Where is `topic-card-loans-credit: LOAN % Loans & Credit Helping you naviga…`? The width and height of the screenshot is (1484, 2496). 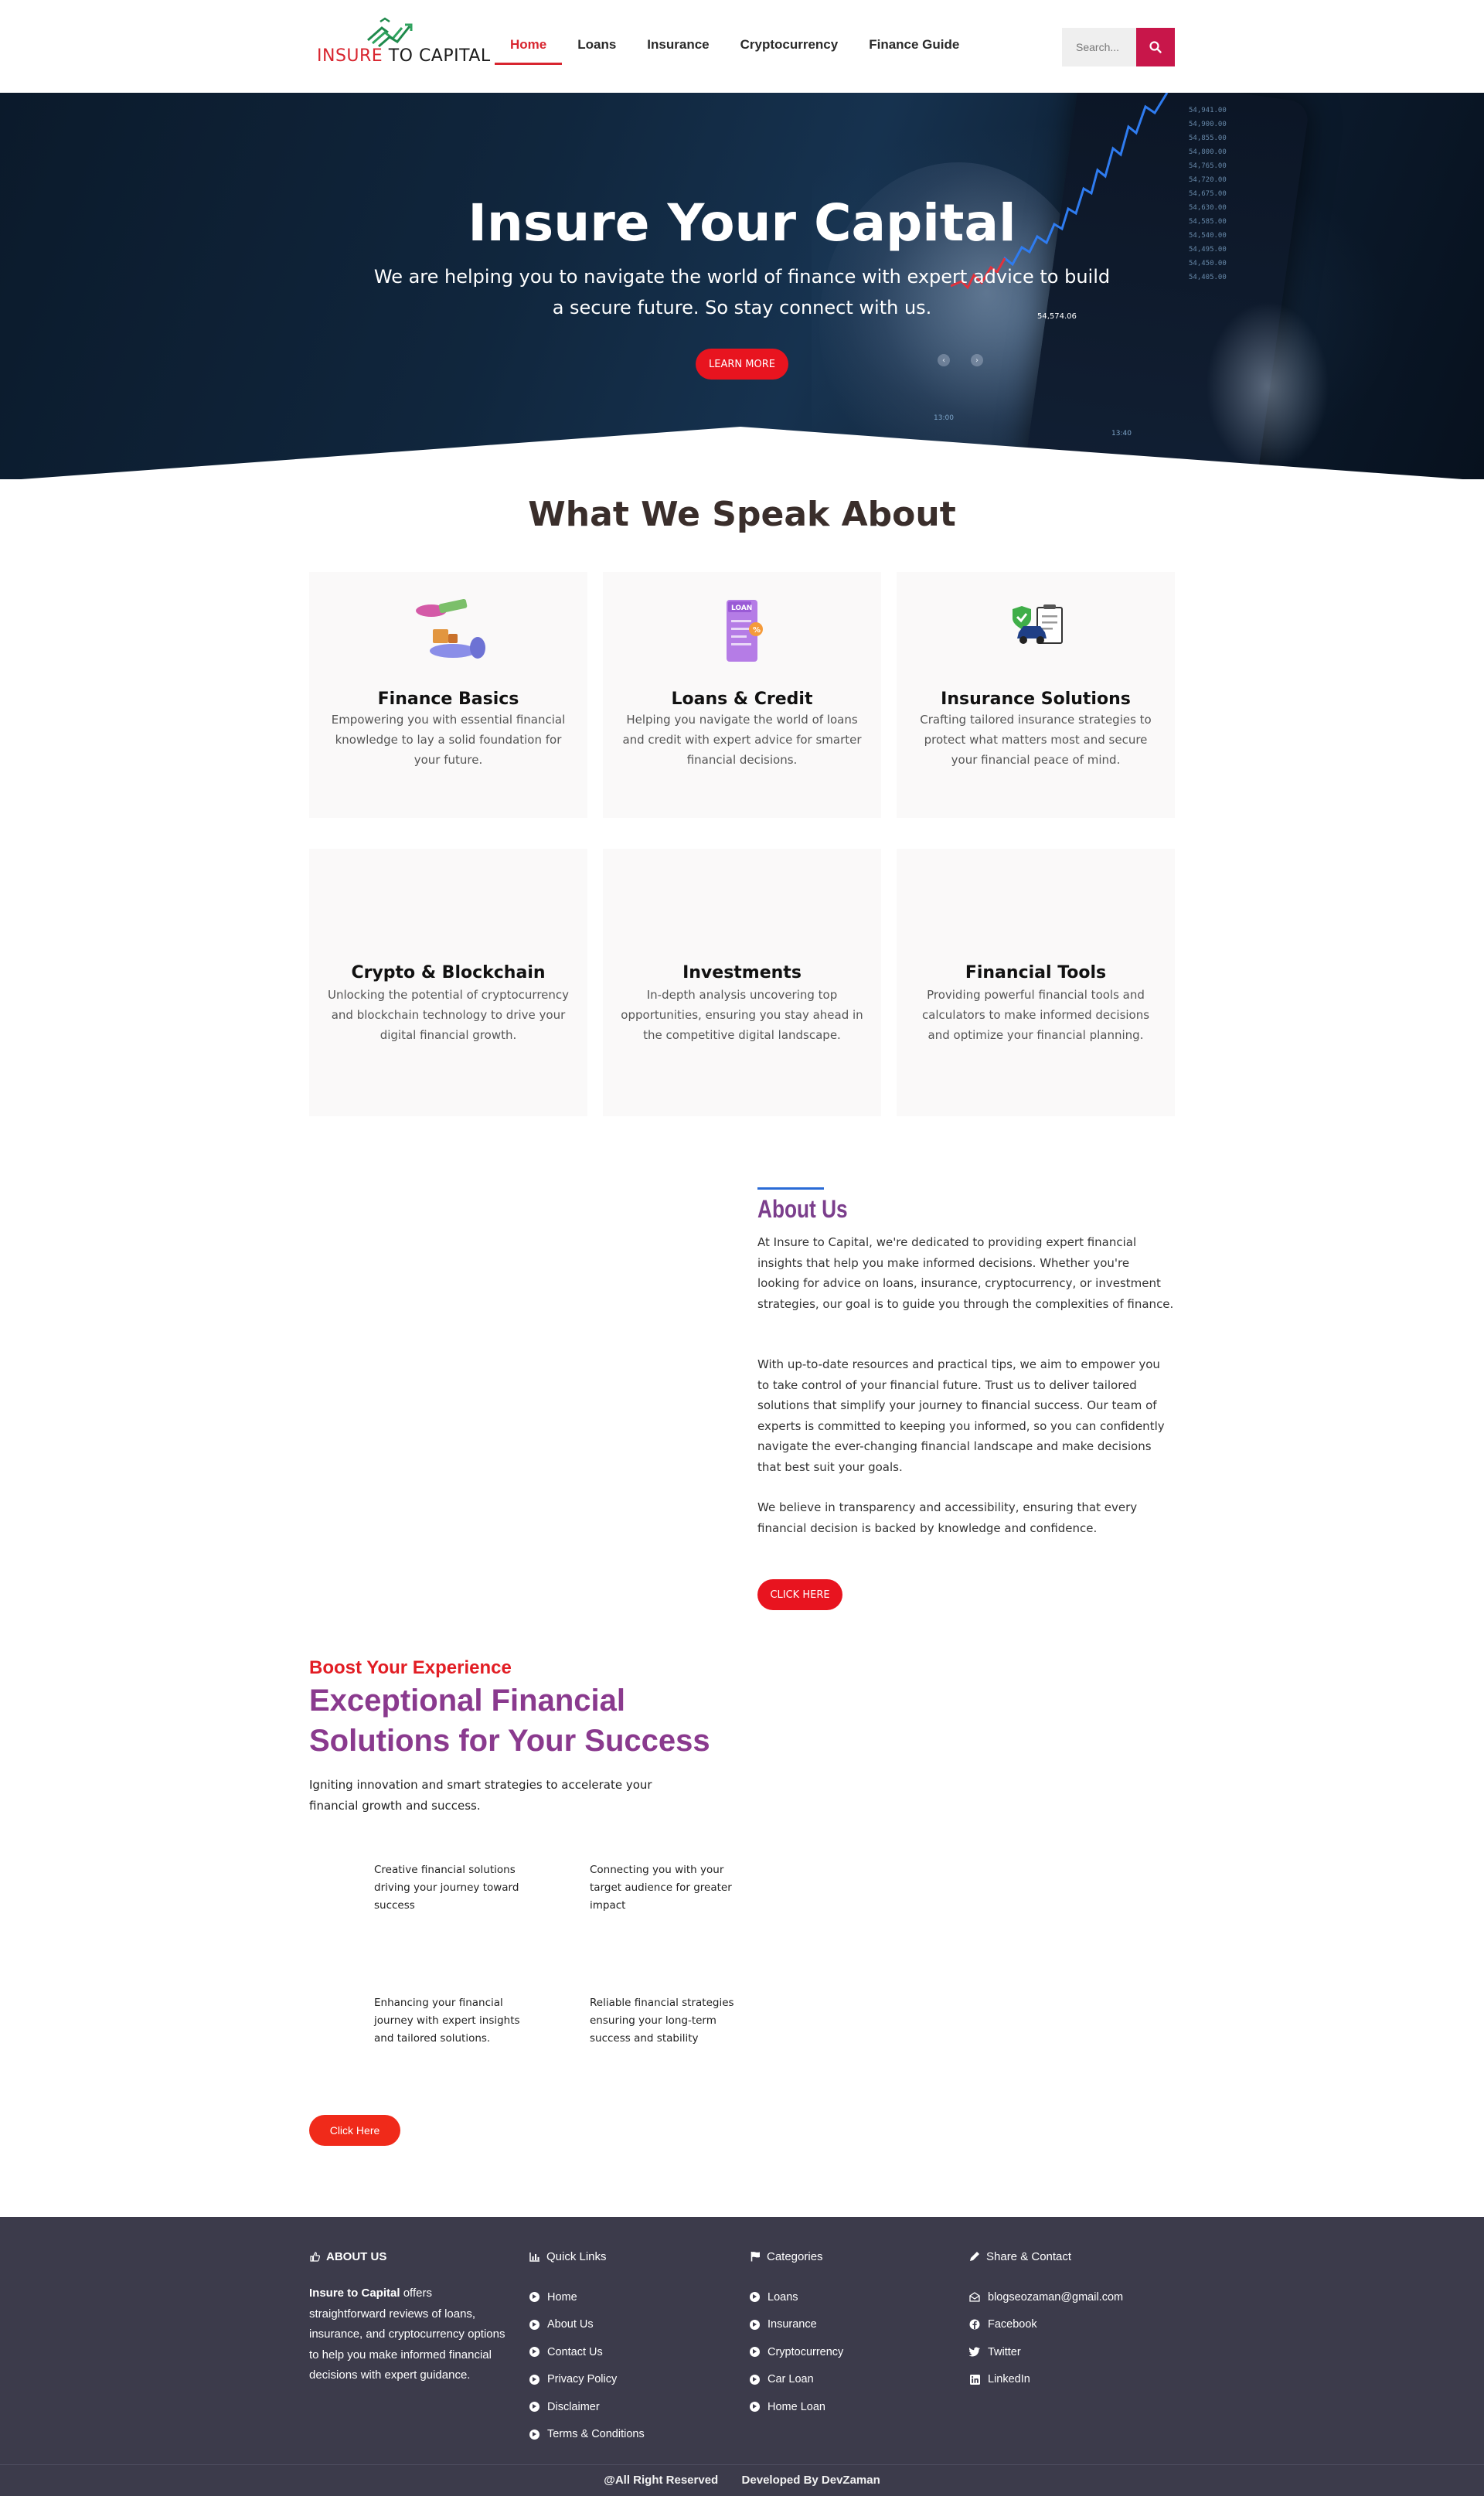
topic-card-loans-credit: LOAN % Loans & Credit Helping you naviga… is located at coordinates (742, 695).